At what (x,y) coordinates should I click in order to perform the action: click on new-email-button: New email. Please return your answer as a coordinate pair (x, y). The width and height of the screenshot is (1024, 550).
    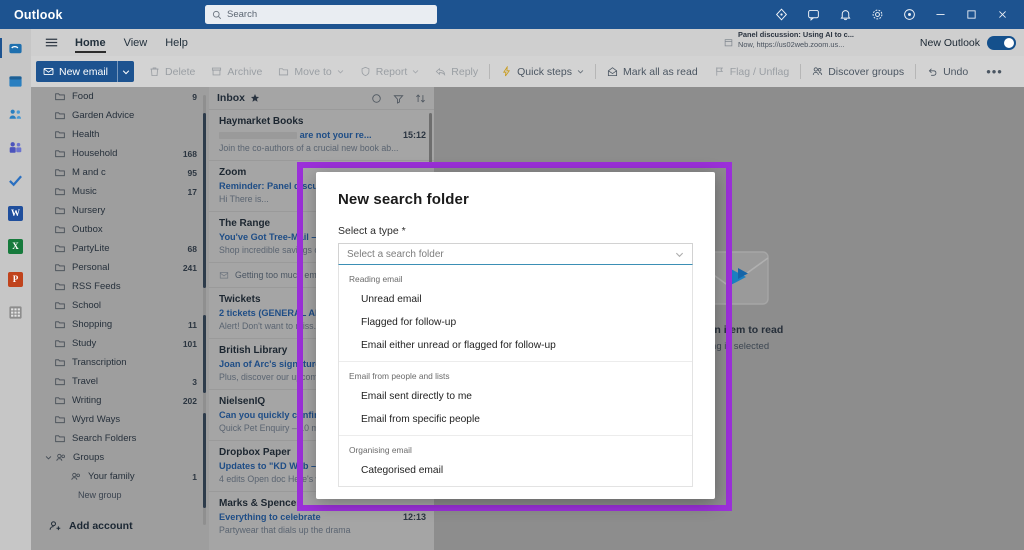
    Looking at the image, I should click on (85, 71).